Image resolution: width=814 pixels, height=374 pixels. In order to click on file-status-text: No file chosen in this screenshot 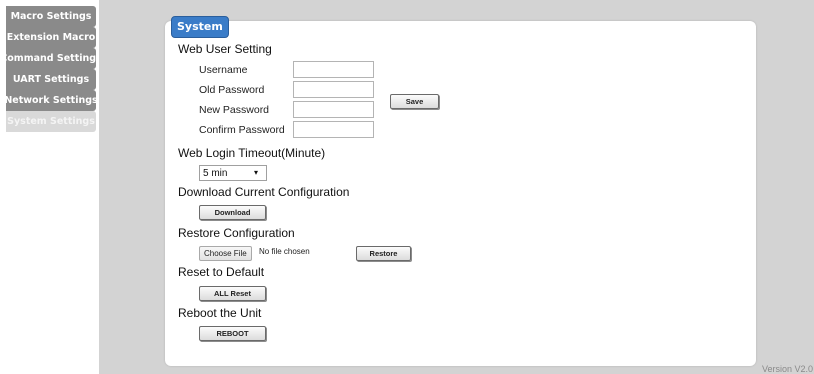, I will do `click(284, 251)`.